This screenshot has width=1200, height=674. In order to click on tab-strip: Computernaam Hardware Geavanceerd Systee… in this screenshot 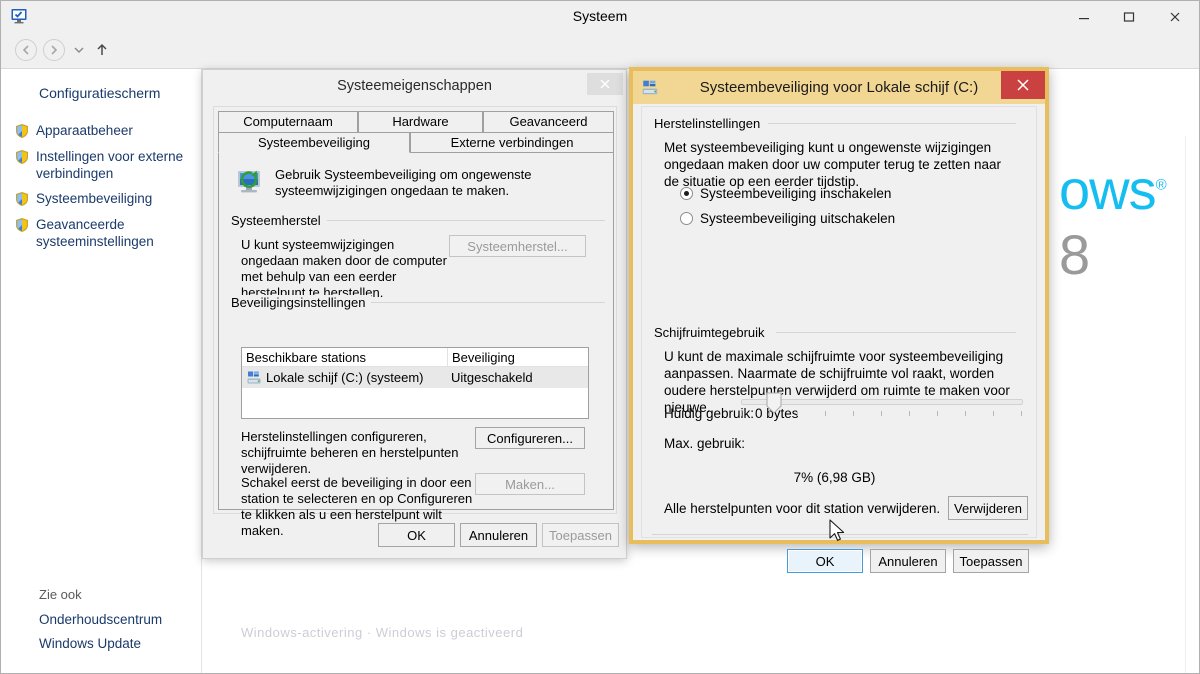, I will do `click(416, 132)`.